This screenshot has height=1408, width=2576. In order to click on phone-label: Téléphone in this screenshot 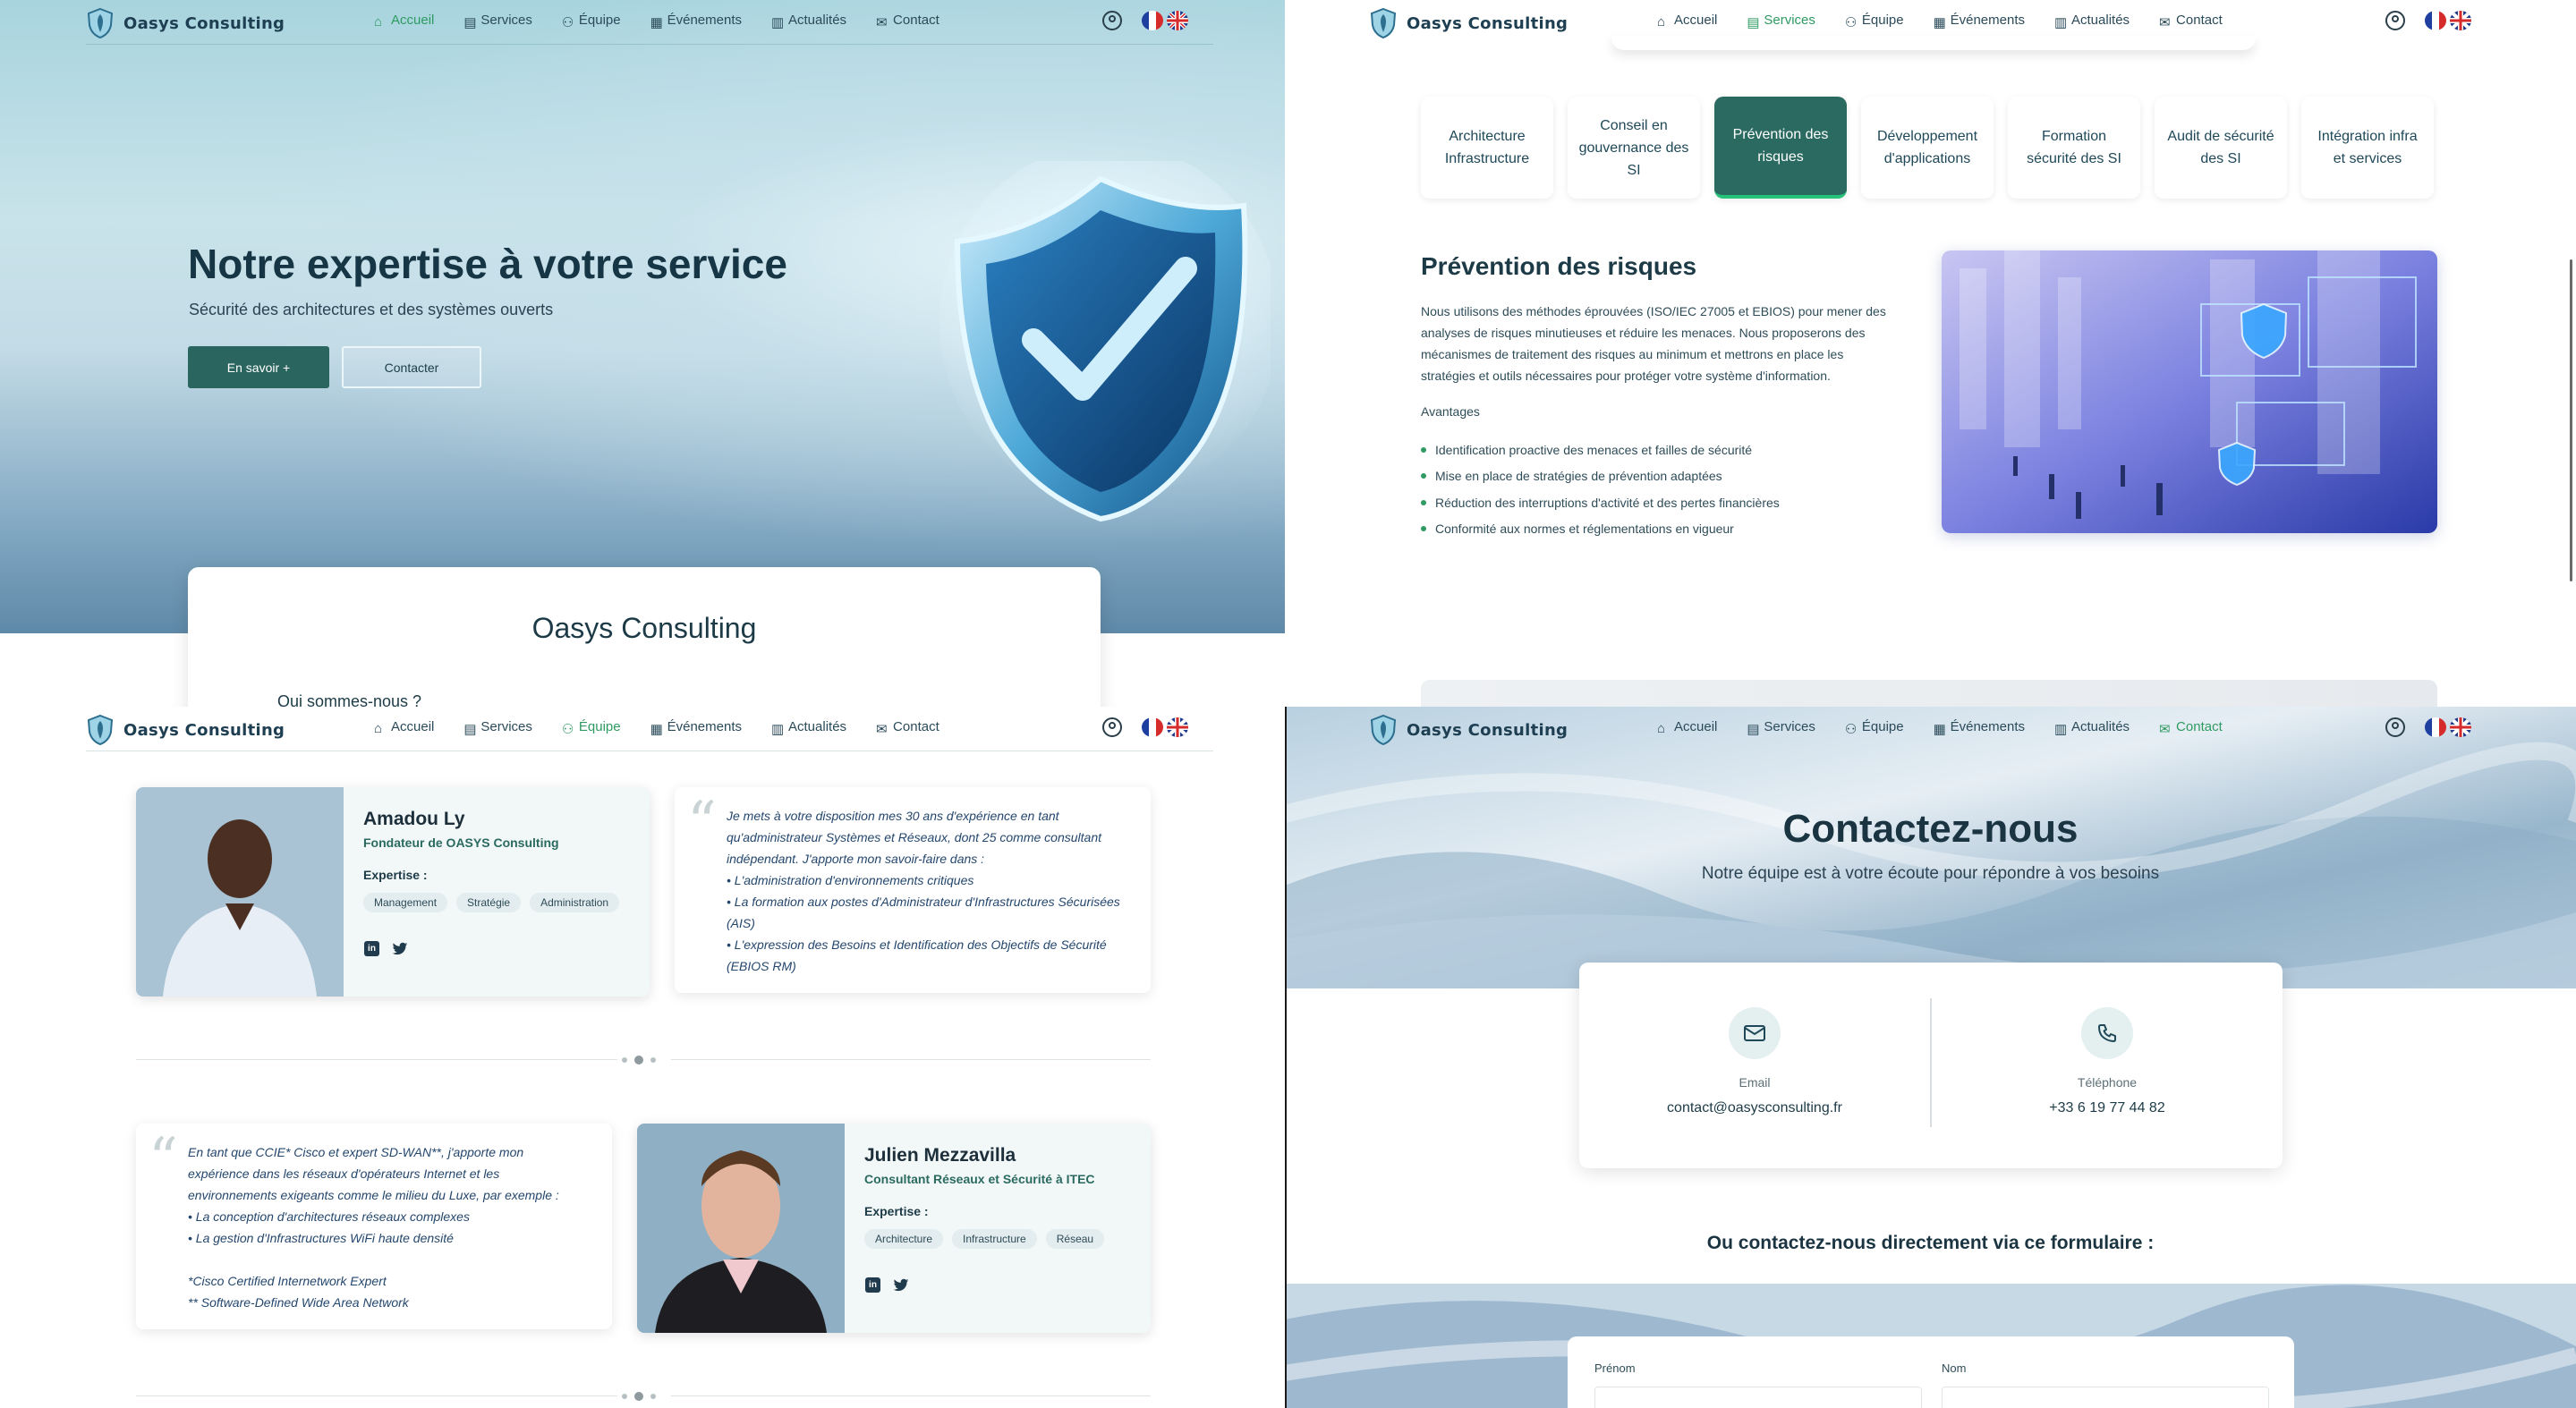, I will do `click(2107, 1082)`.